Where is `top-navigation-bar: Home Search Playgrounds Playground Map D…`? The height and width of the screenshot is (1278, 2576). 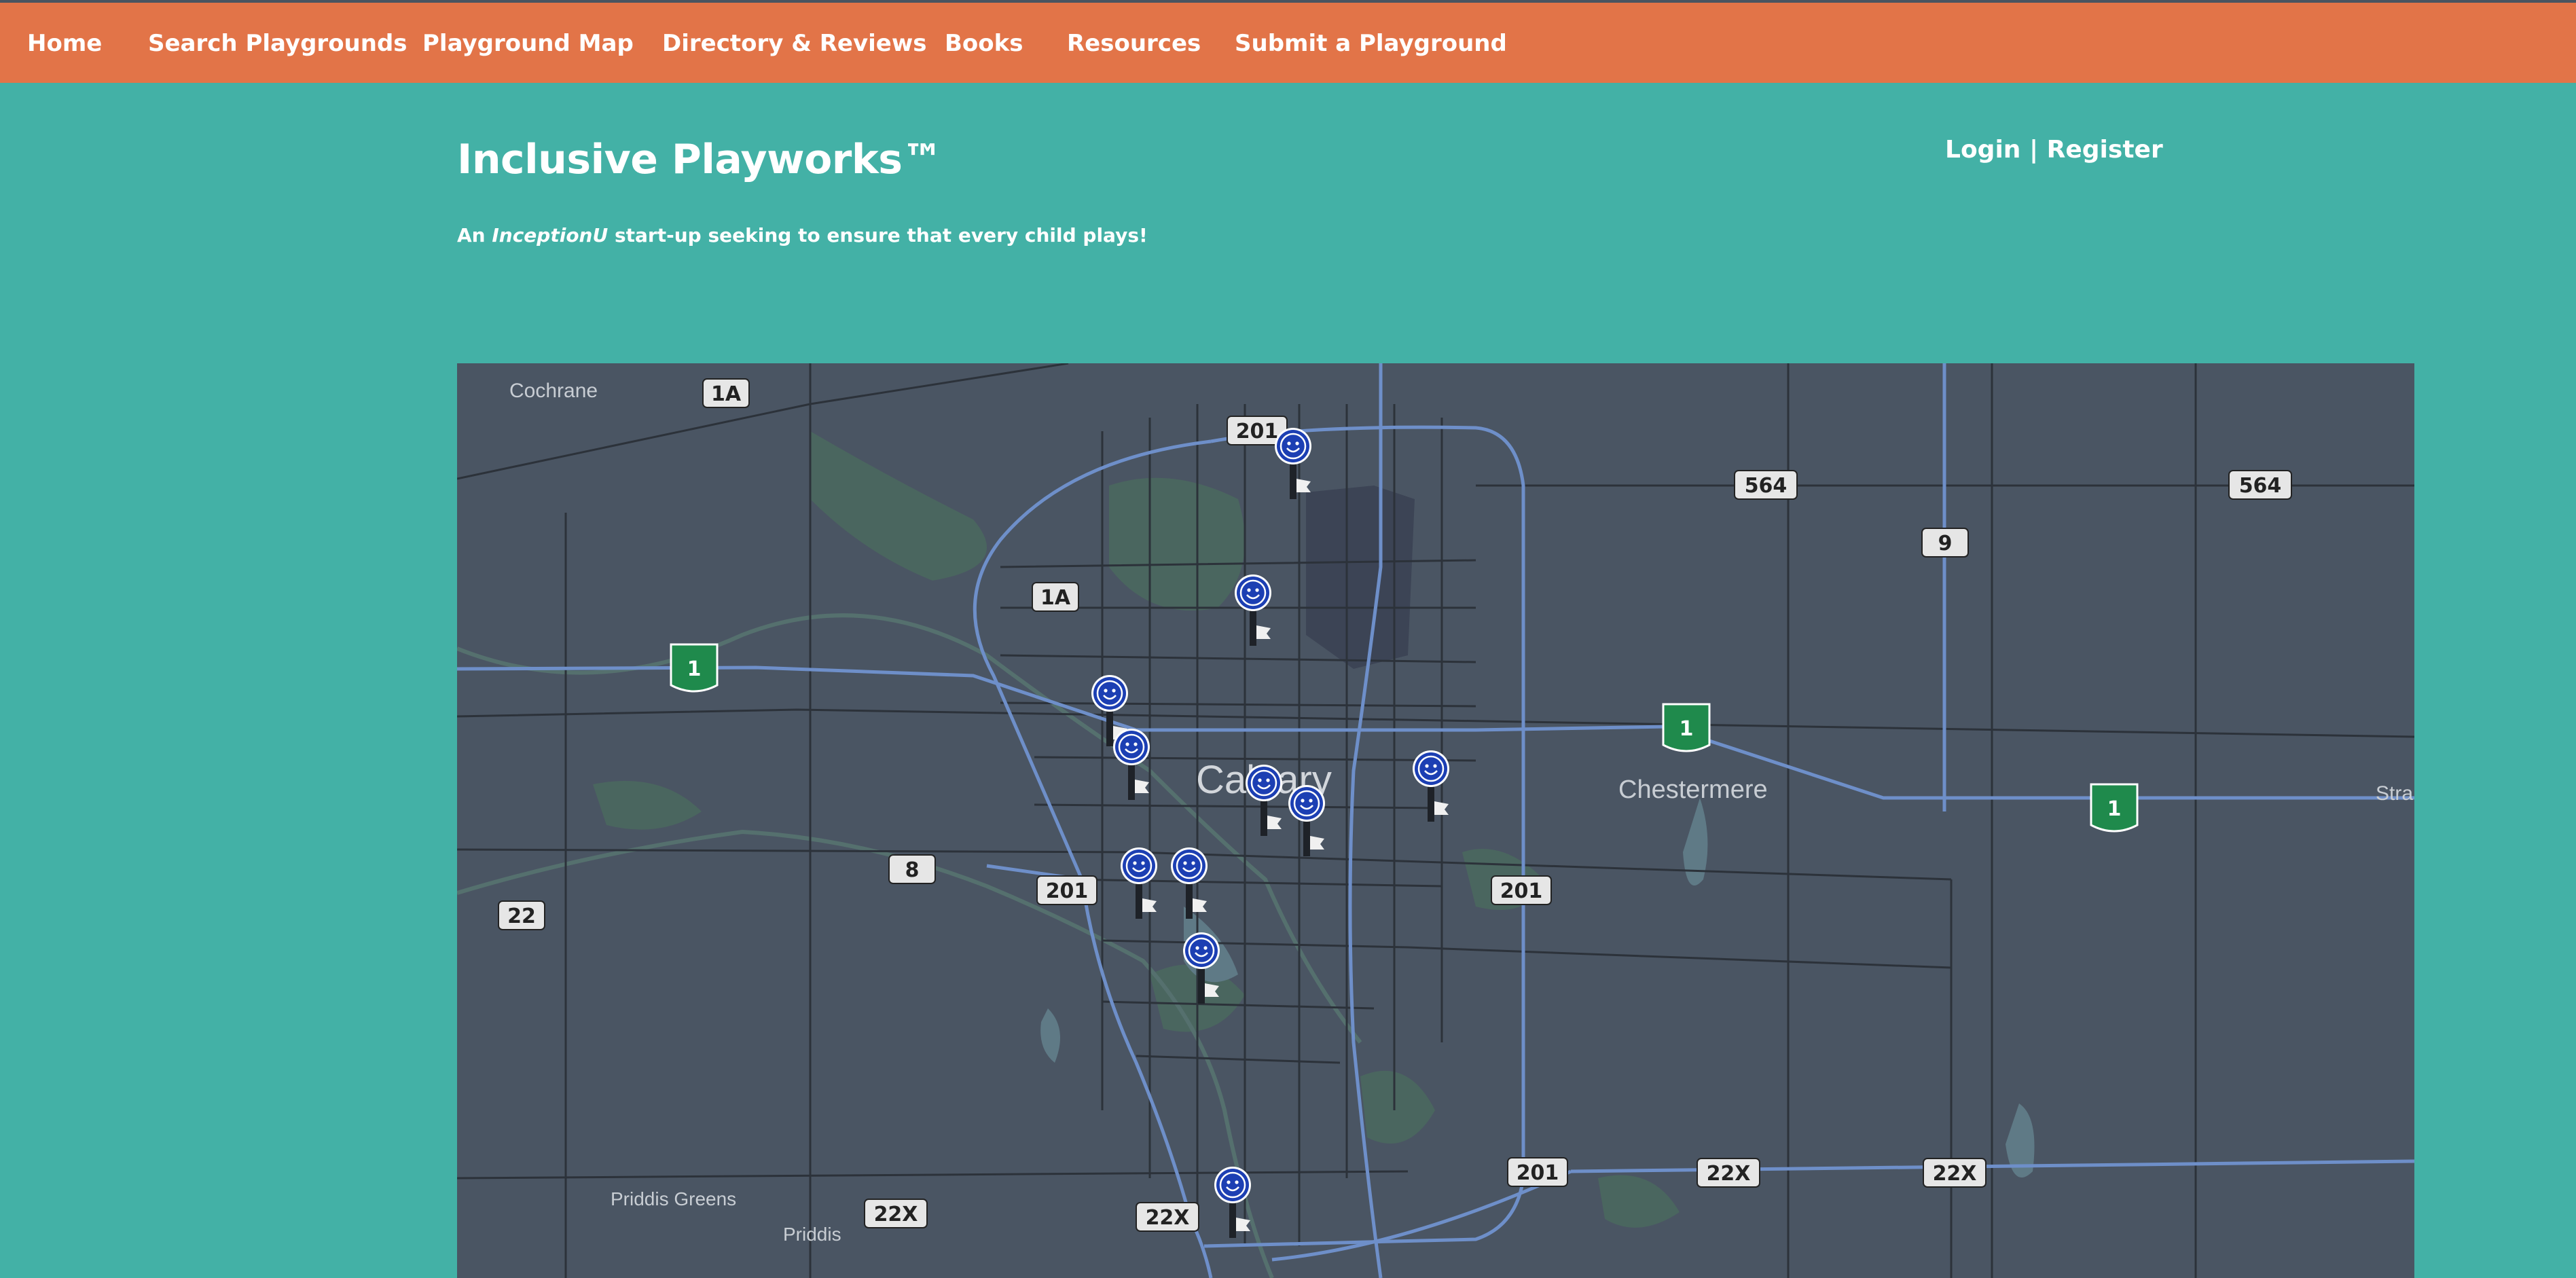 top-navigation-bar: Home Search Playgrounds Playground Map D… is located at coordinates (1288, 41).